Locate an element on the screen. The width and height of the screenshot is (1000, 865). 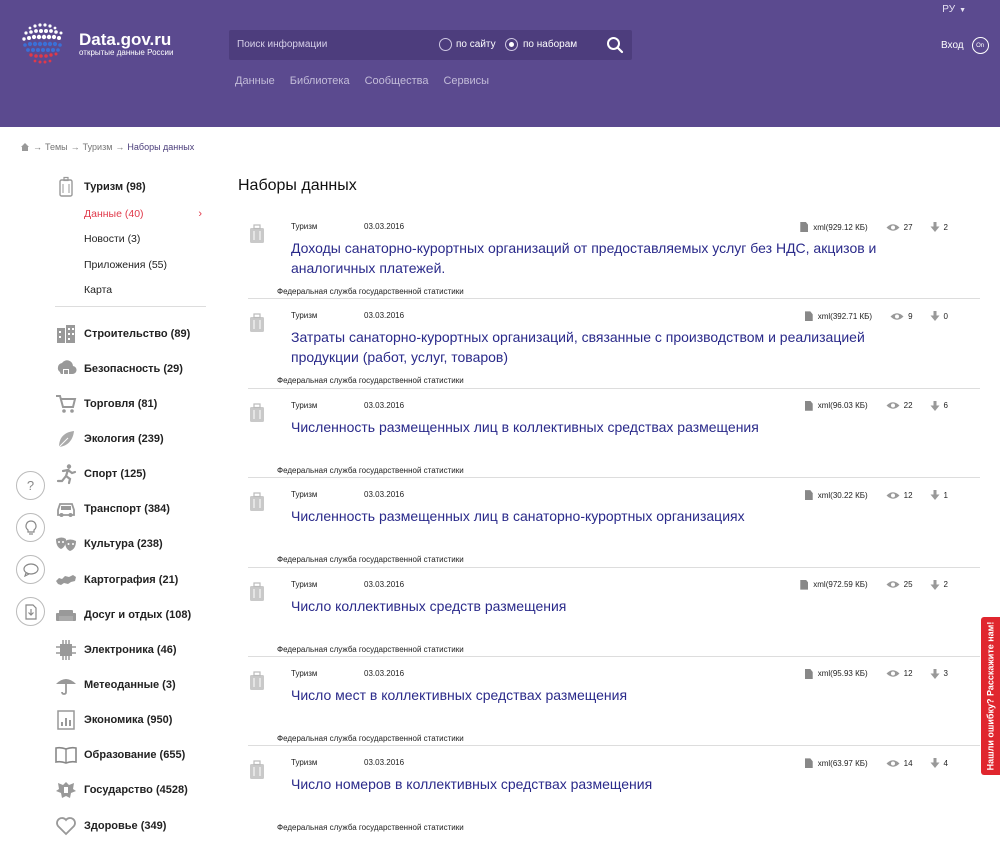
subnav-item-label: Новости (3) is located at coordinates (112, 239).